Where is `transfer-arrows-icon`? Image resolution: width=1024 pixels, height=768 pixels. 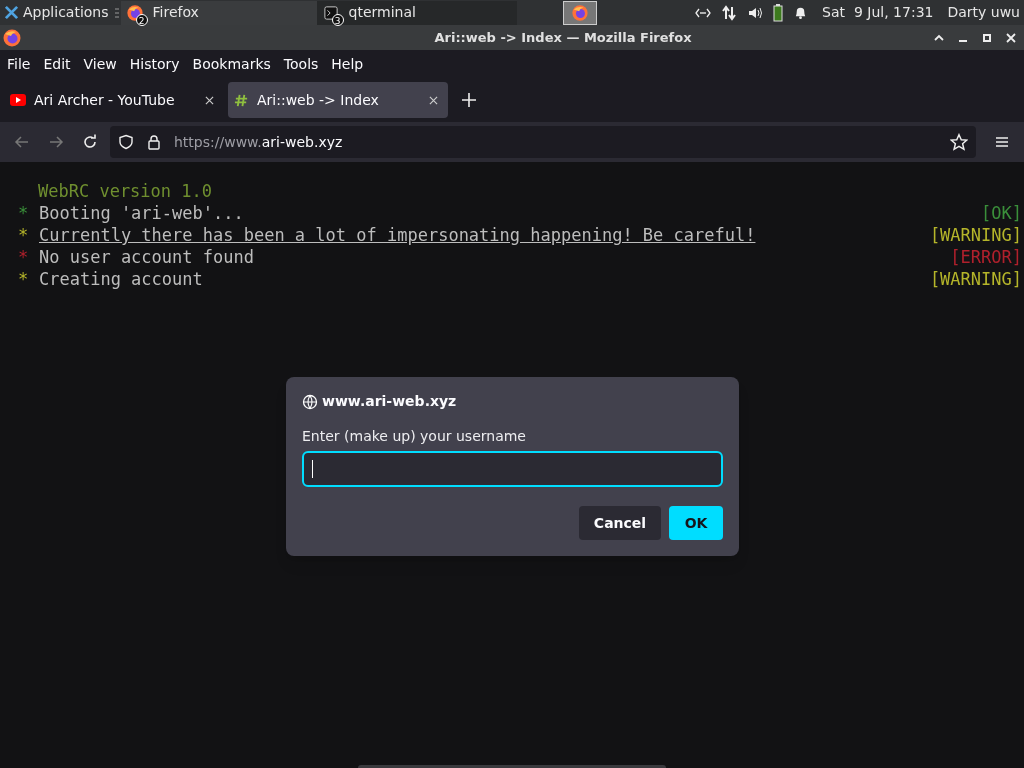 transfer-arrows-icon is located at coordinates (729, 12).